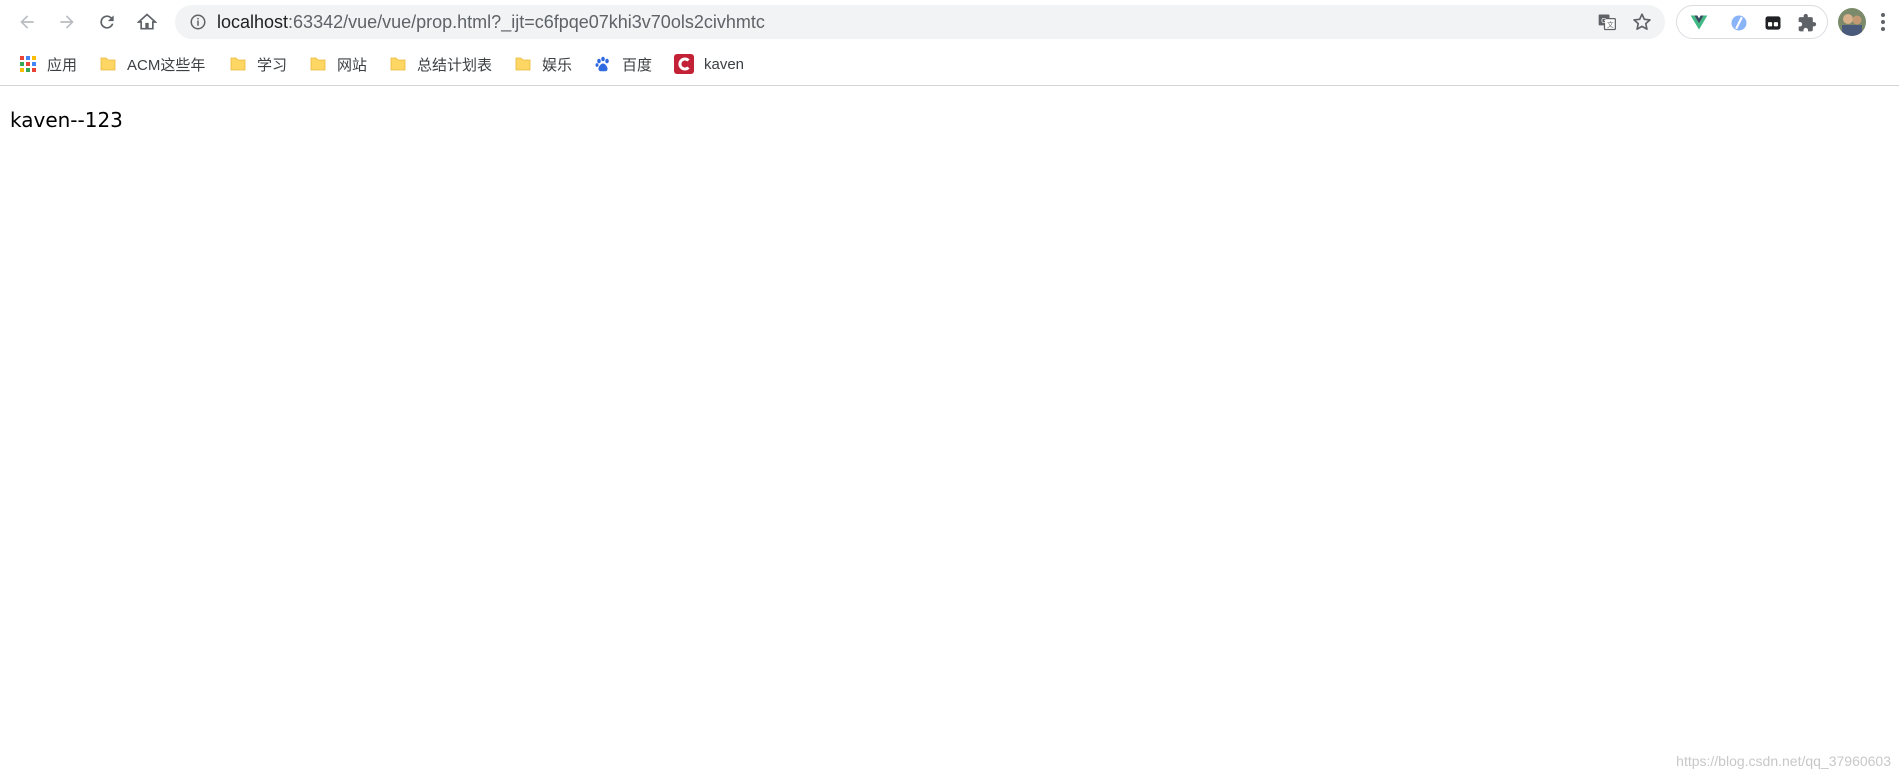 This screenshot has height=776, width=1899. I want to click on bookmark-label: kaven, so click(724, 64).